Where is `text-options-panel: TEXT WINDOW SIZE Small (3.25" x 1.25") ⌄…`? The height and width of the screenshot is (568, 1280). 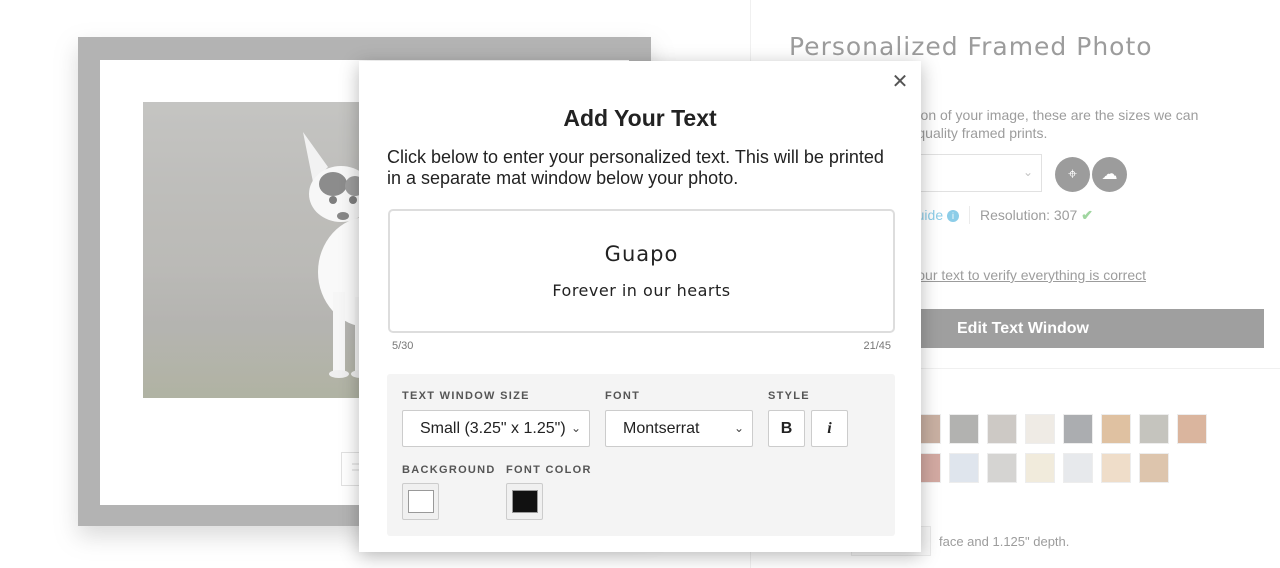 text-options-panel: TEXT WINDOW SIZE Small (3.25" x 1.25") ⌄… is located at coordinates (641, 455).